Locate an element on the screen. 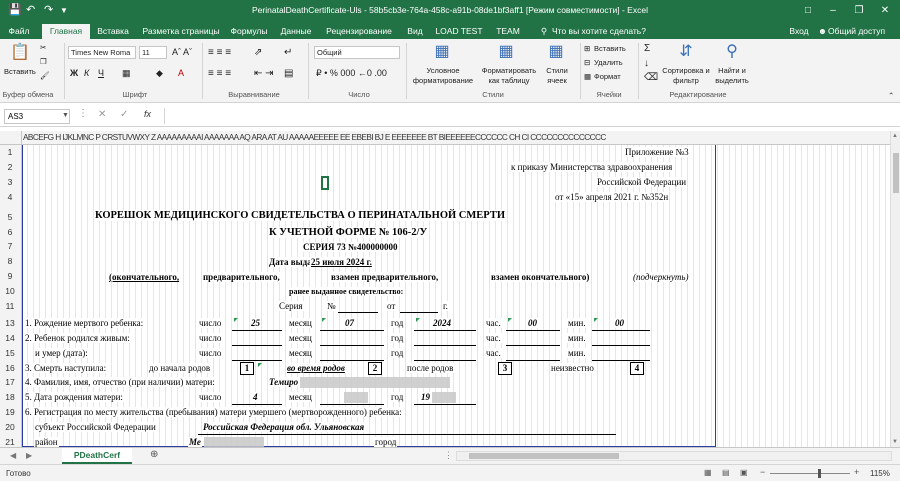 The image size is (900, 481). row-header: 8 is located at coordinates (10, 261).